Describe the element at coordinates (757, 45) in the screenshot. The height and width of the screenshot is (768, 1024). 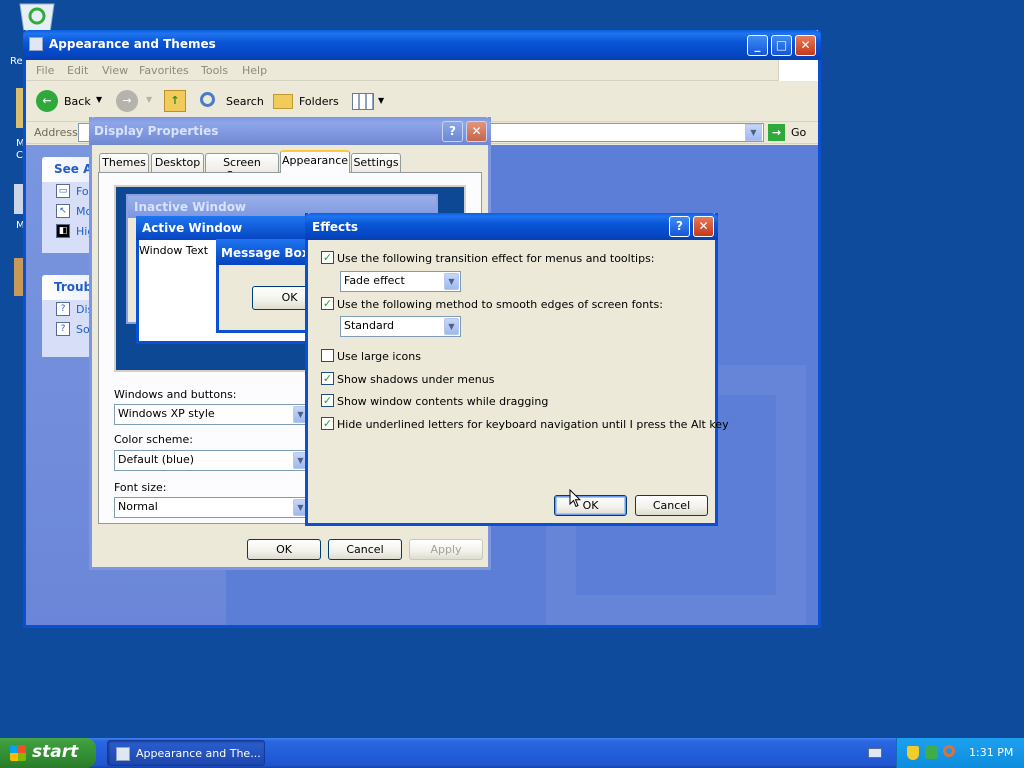
I see `minimize-button: _` at that location.